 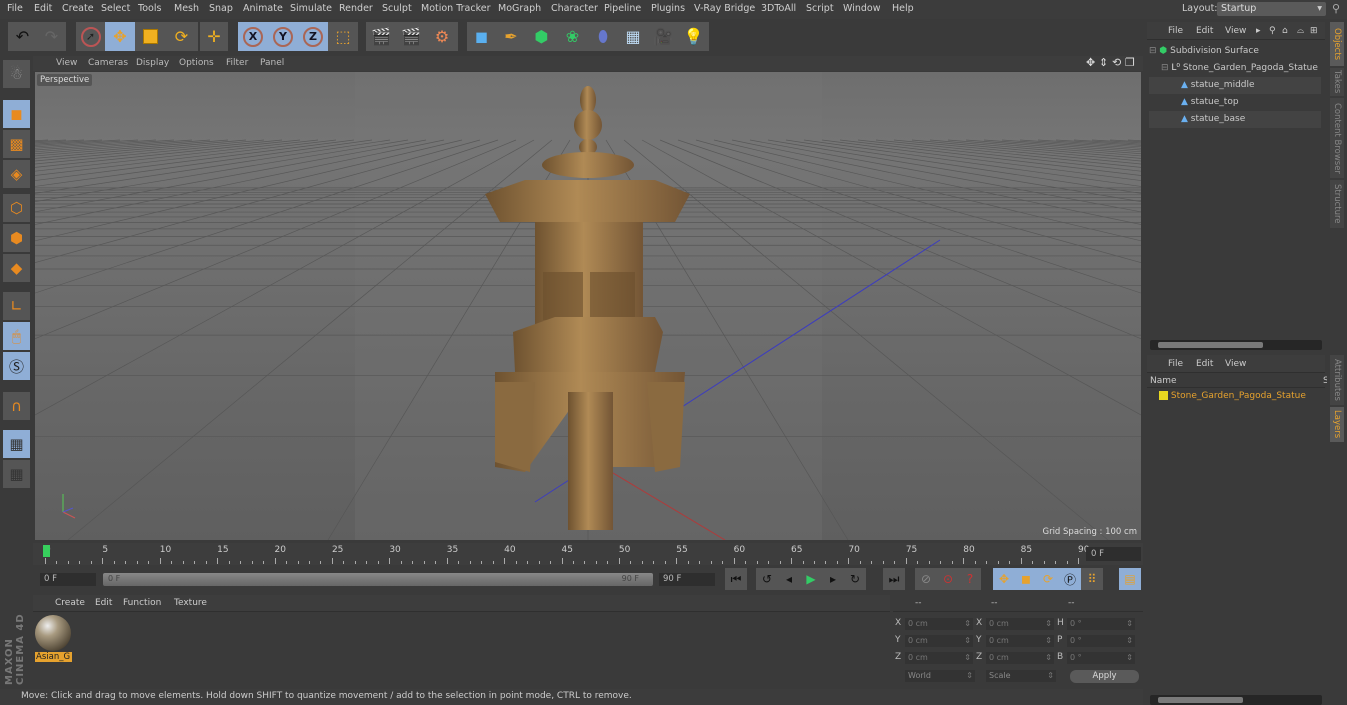 I want to click on end-frame-field: 90 F, so click(x=687, y=579).